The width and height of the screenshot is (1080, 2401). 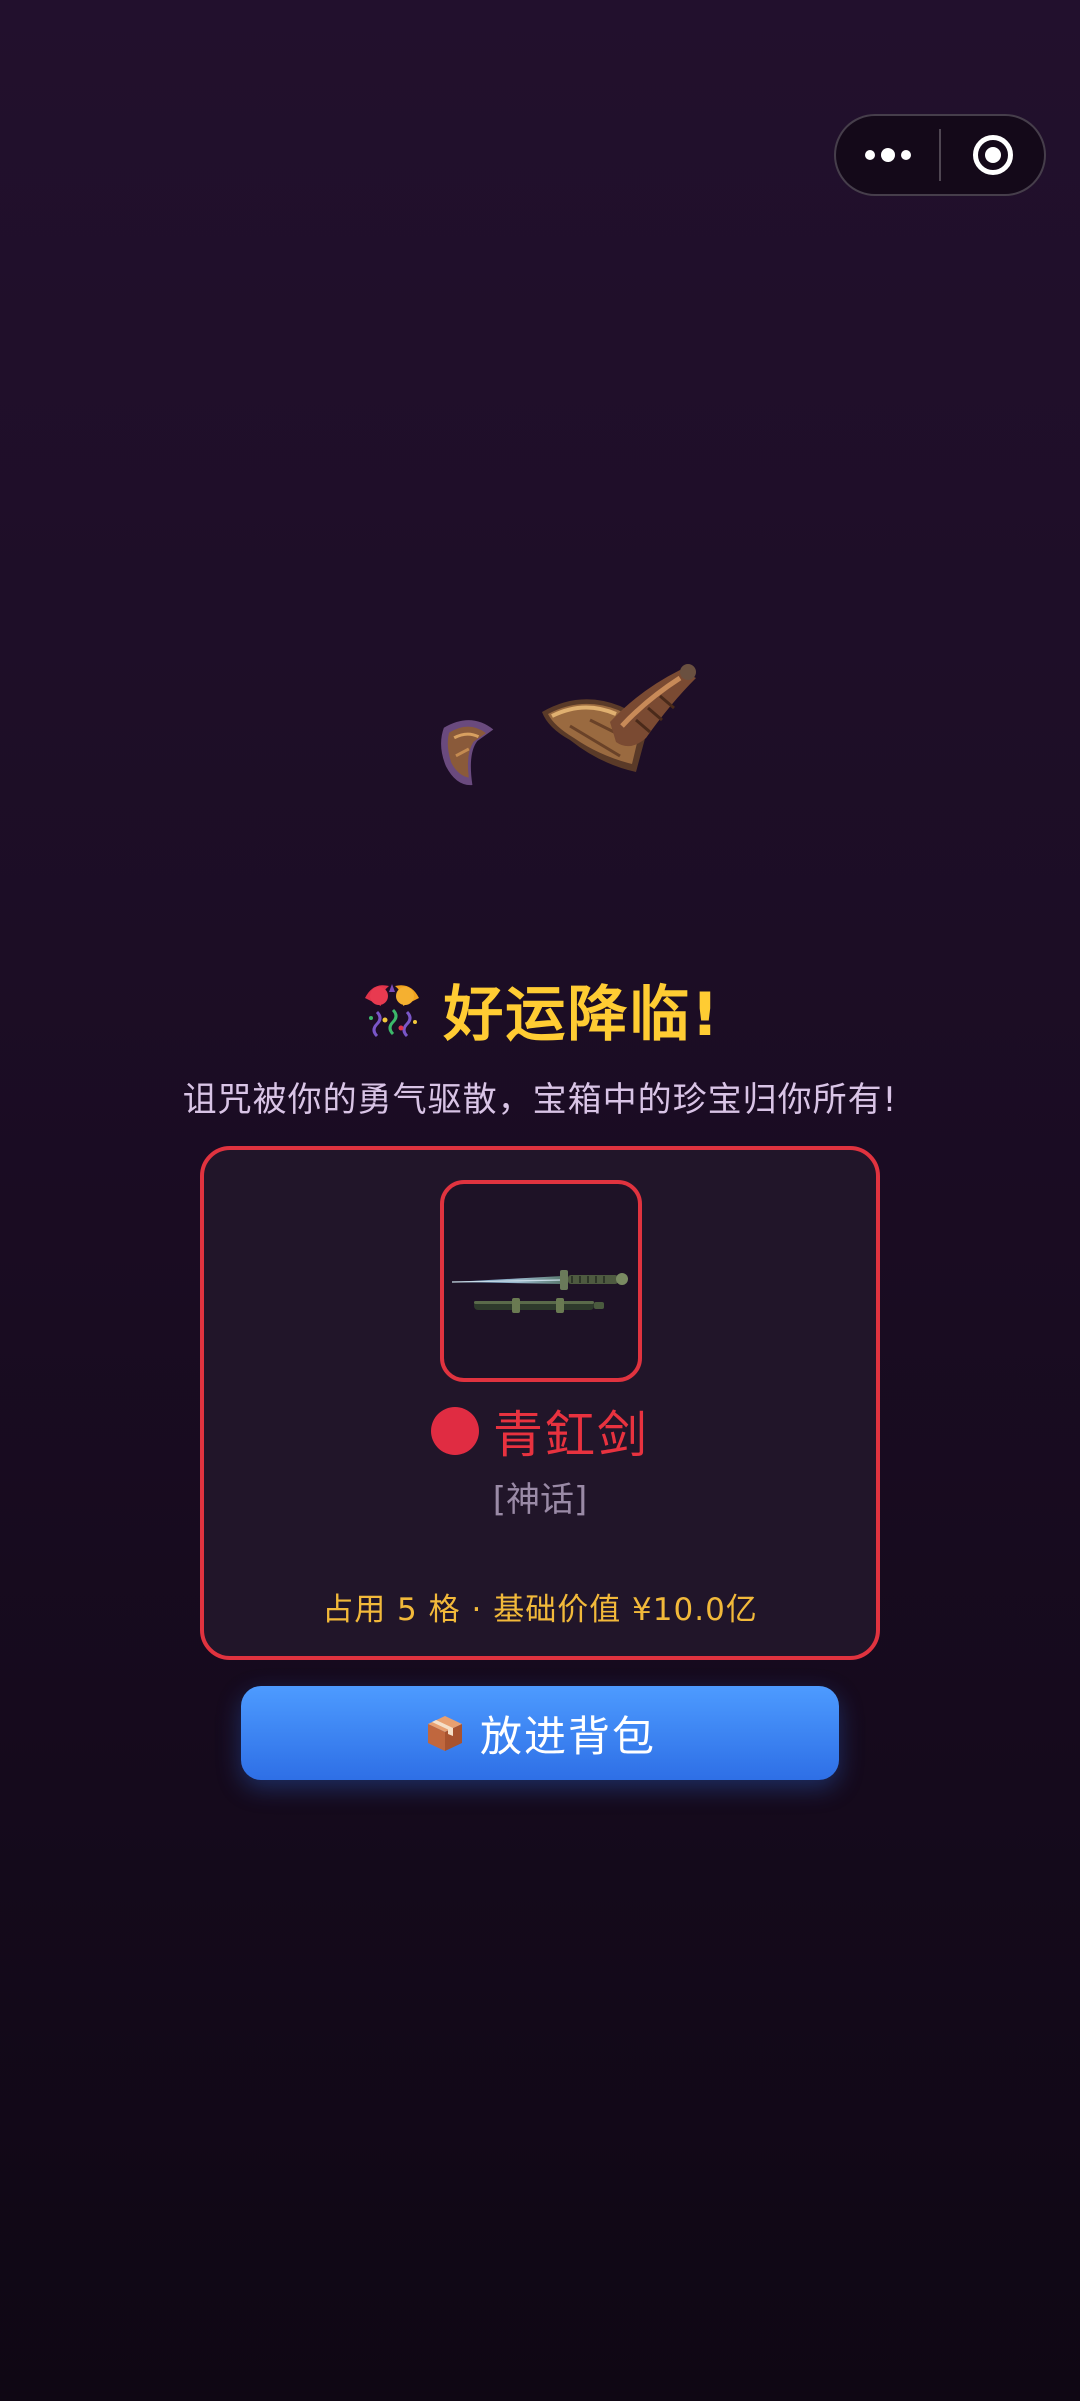 What do you see at coordinates (582, 1014) in the screenshot?
I see `title-text: 好运降临!` at bounding box center [582, 1014].